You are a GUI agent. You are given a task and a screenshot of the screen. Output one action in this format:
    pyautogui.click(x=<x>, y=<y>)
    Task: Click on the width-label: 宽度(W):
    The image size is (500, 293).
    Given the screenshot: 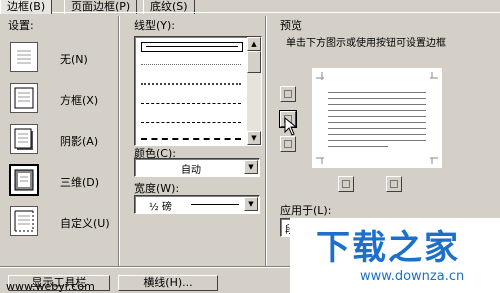 What is the action you would take?
    pyautogui.click(x=157, y=188)
    